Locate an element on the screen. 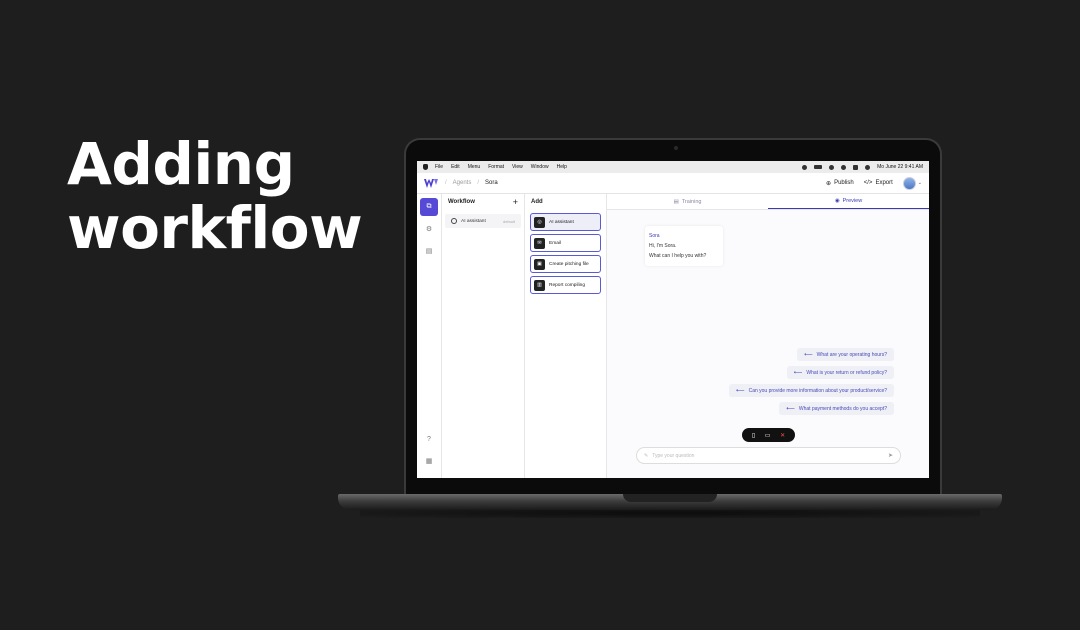 The width and height of the screenshot is (1080, 630). desktop-icon: ▭ is located at coordinates (768, 435).